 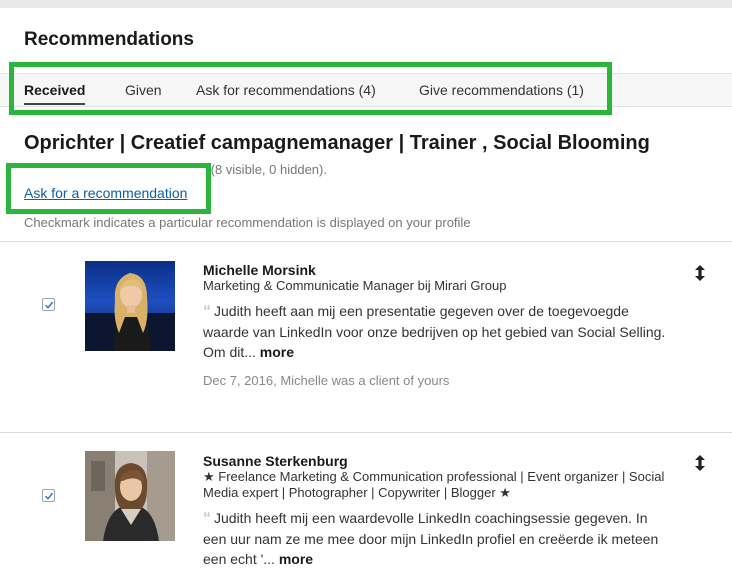 What do you see at coordinates (55, 93) in the screenshot?
I see `tab-received: Received` at bounding box center [55, 93].